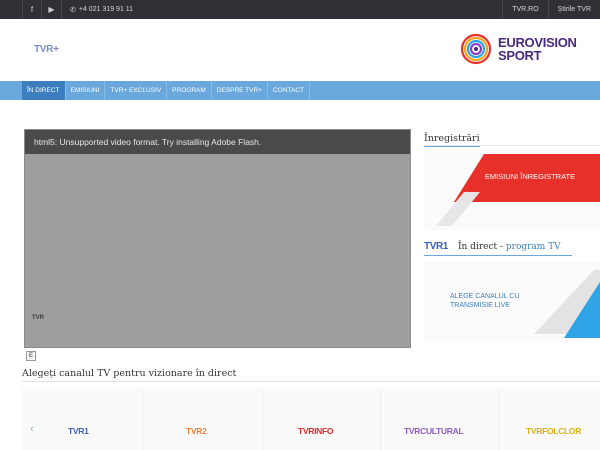  I want to click on top-bar-left: f ▶ ✆ +4 021 319 91 11, so click(77, 9).